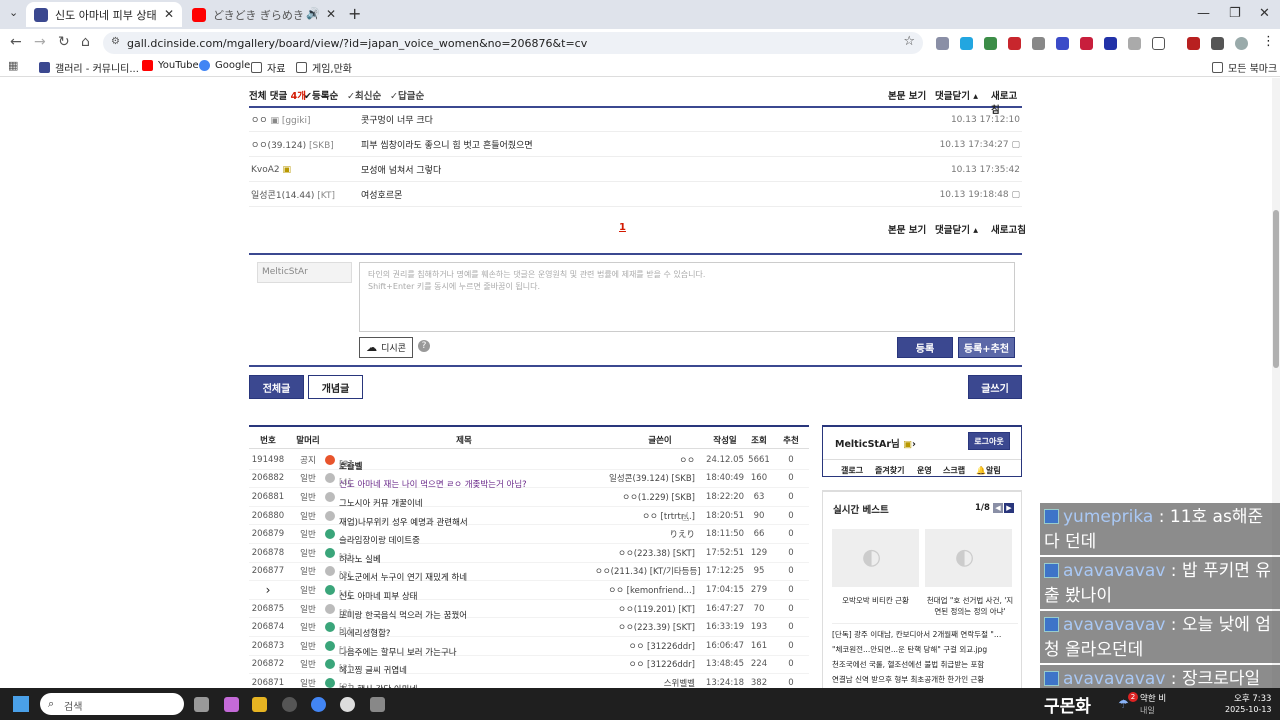  I want to click on alarm-link: 🔔알림, so click(988, 470).